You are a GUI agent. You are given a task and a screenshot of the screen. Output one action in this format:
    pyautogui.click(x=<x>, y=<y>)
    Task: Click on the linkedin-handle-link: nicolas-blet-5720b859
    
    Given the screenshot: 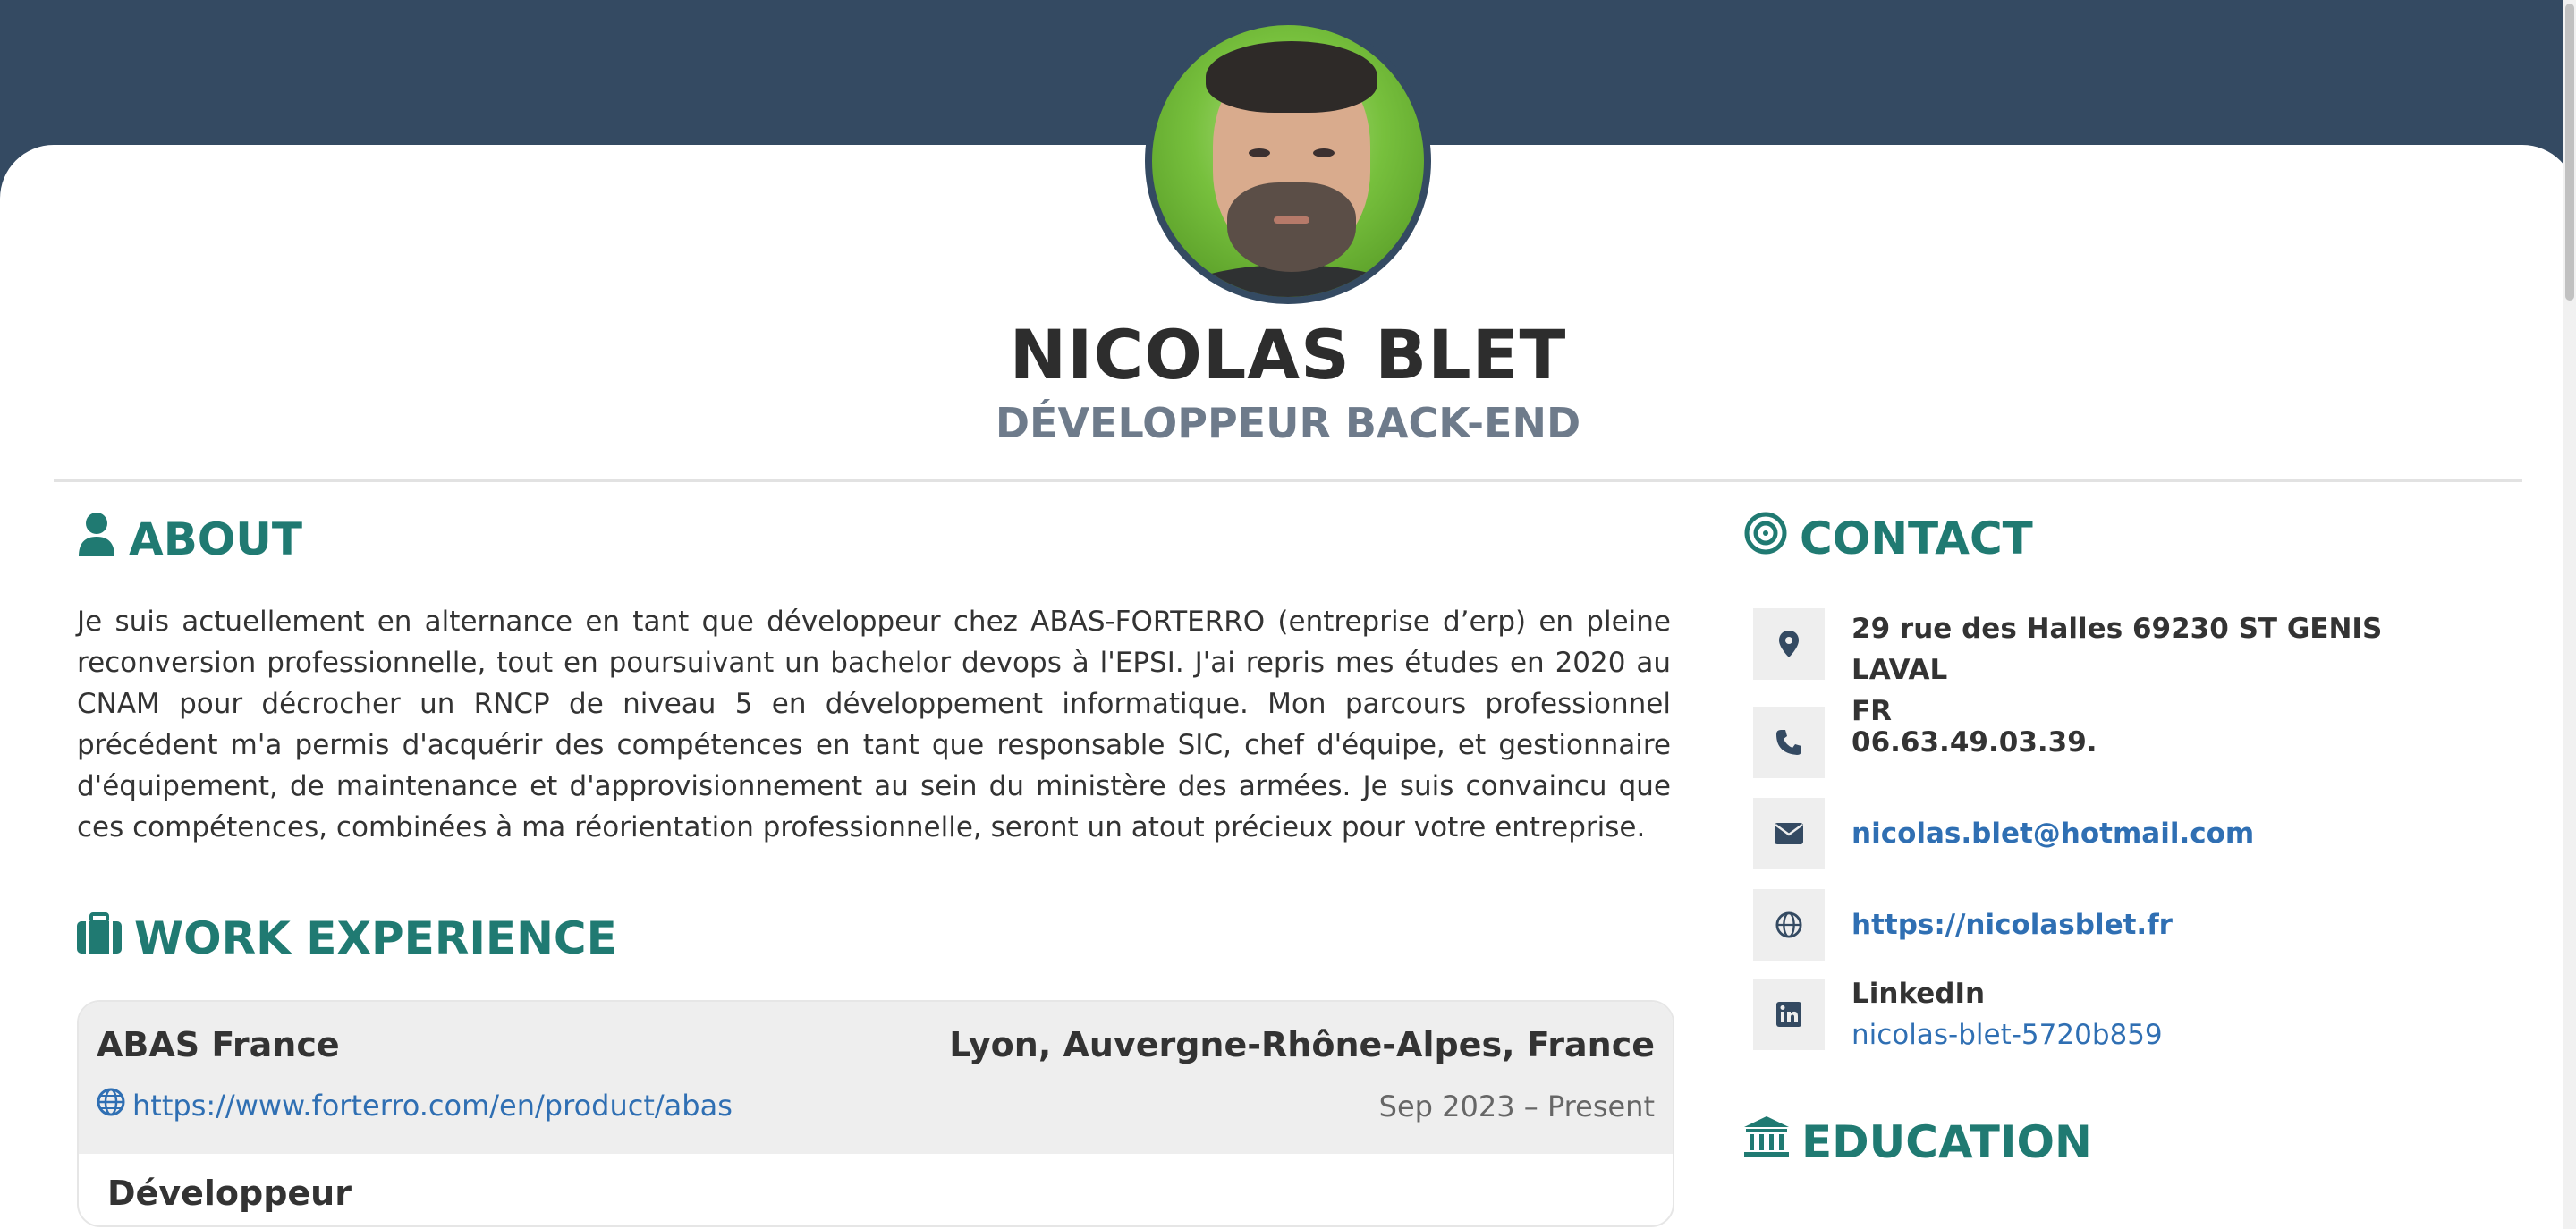 What is the action you would take?
    pyautogui.click(x=2138, y=1034)
    